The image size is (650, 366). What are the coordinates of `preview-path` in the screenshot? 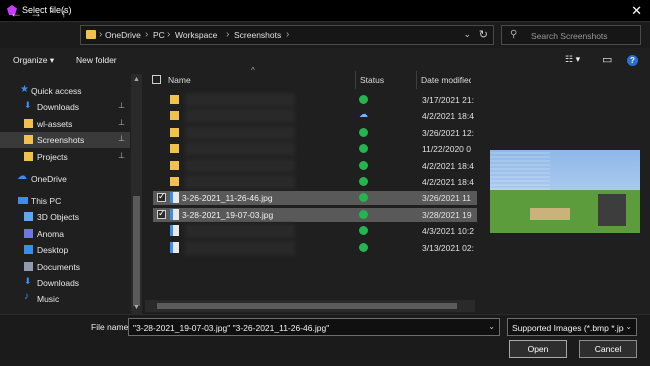 It's located at (550, 214).